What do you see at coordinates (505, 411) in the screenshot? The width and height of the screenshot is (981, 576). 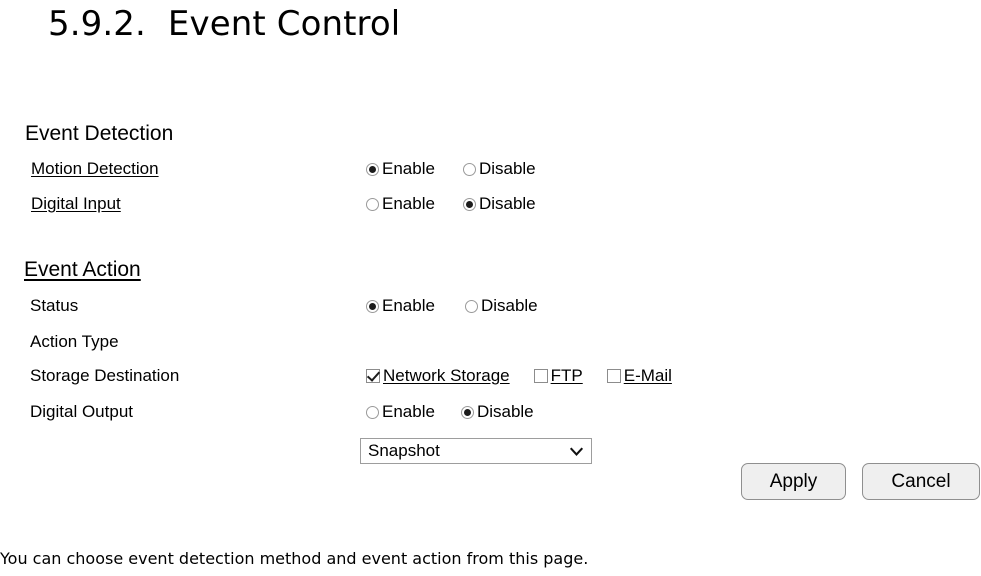 I see `radio-label-digital-output-disable: Disable` at bounding box center [505, 411].